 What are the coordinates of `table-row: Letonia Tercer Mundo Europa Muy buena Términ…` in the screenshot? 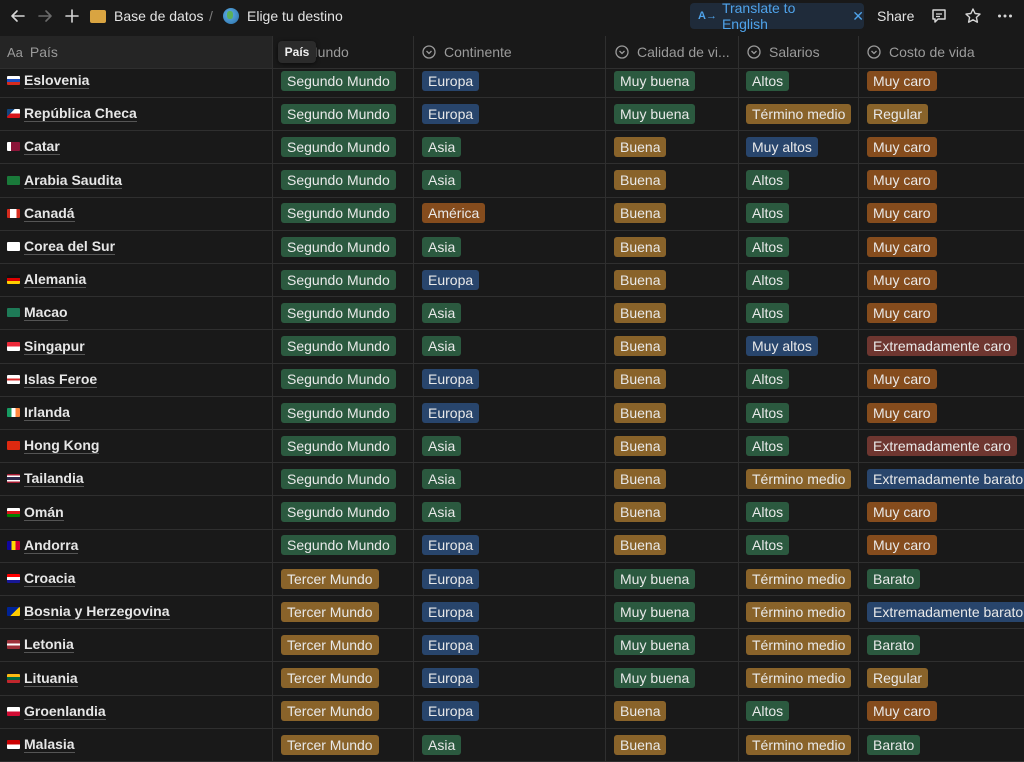 It's located at (512, 645).